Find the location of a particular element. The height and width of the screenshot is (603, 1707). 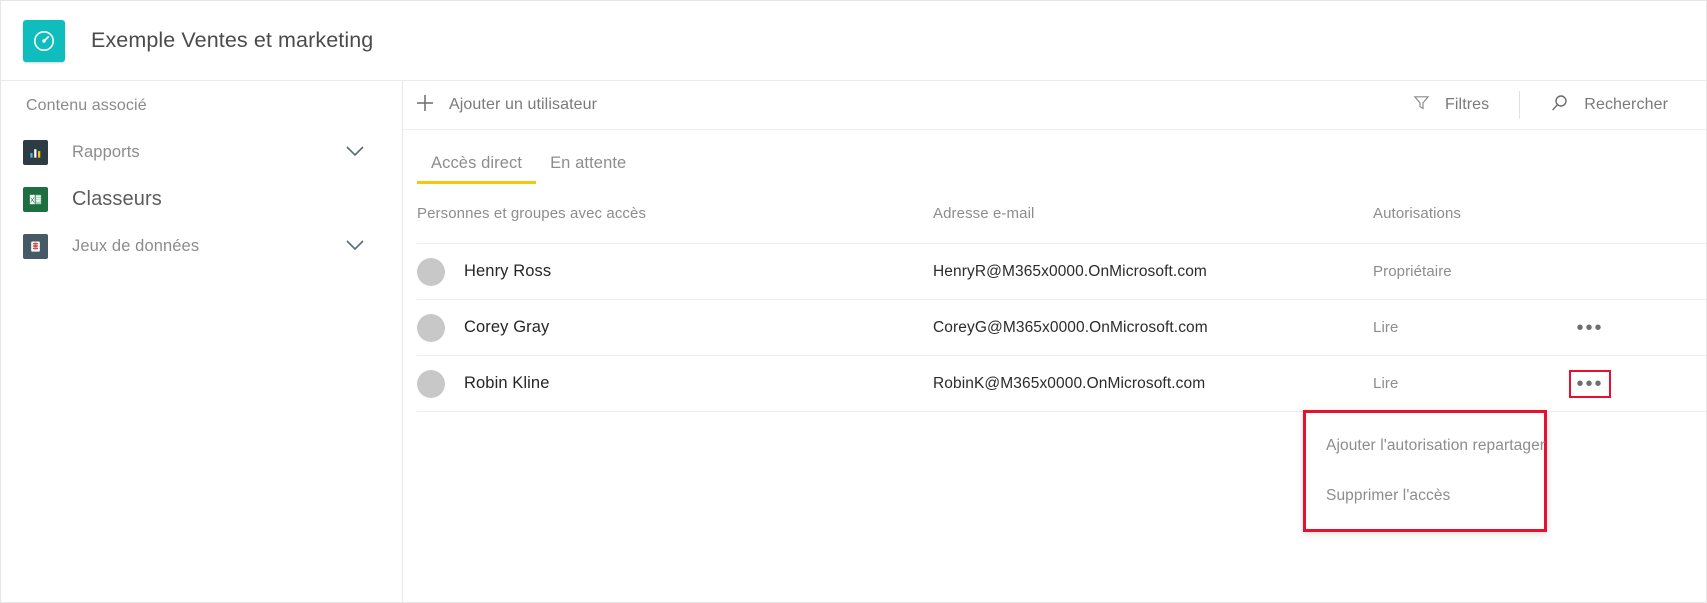

page-title: Exemple Ventes et marketing is located at coordinates (232, 40).